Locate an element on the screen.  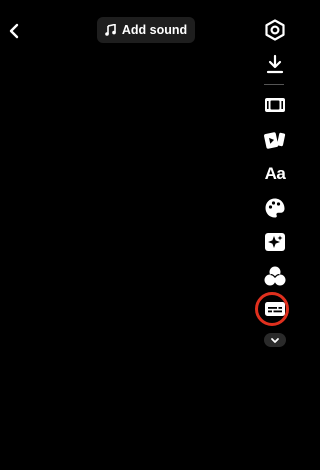
adjust-clips-button is located at coordinates (275, 105).